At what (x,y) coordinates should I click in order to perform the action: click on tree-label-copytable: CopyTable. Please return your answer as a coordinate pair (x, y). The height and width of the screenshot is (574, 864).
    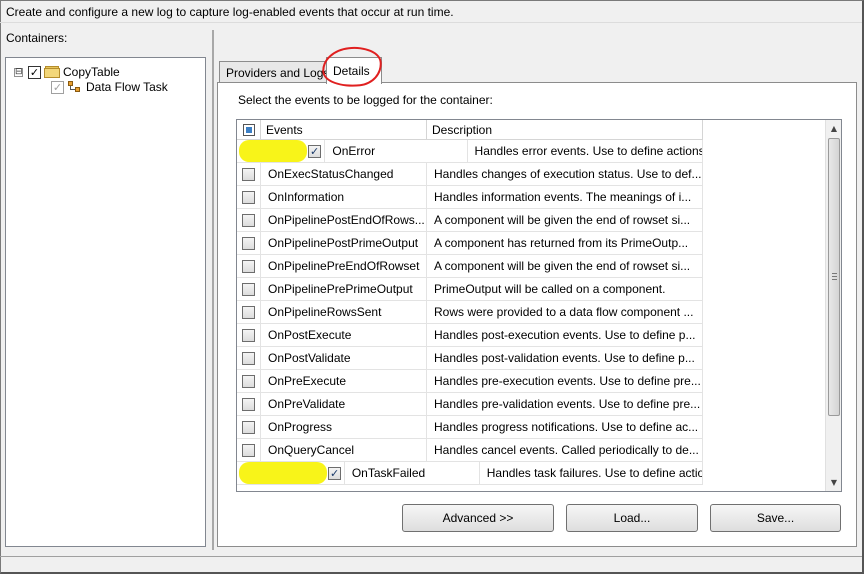
    Looking at the image, I should click on (91, 72).